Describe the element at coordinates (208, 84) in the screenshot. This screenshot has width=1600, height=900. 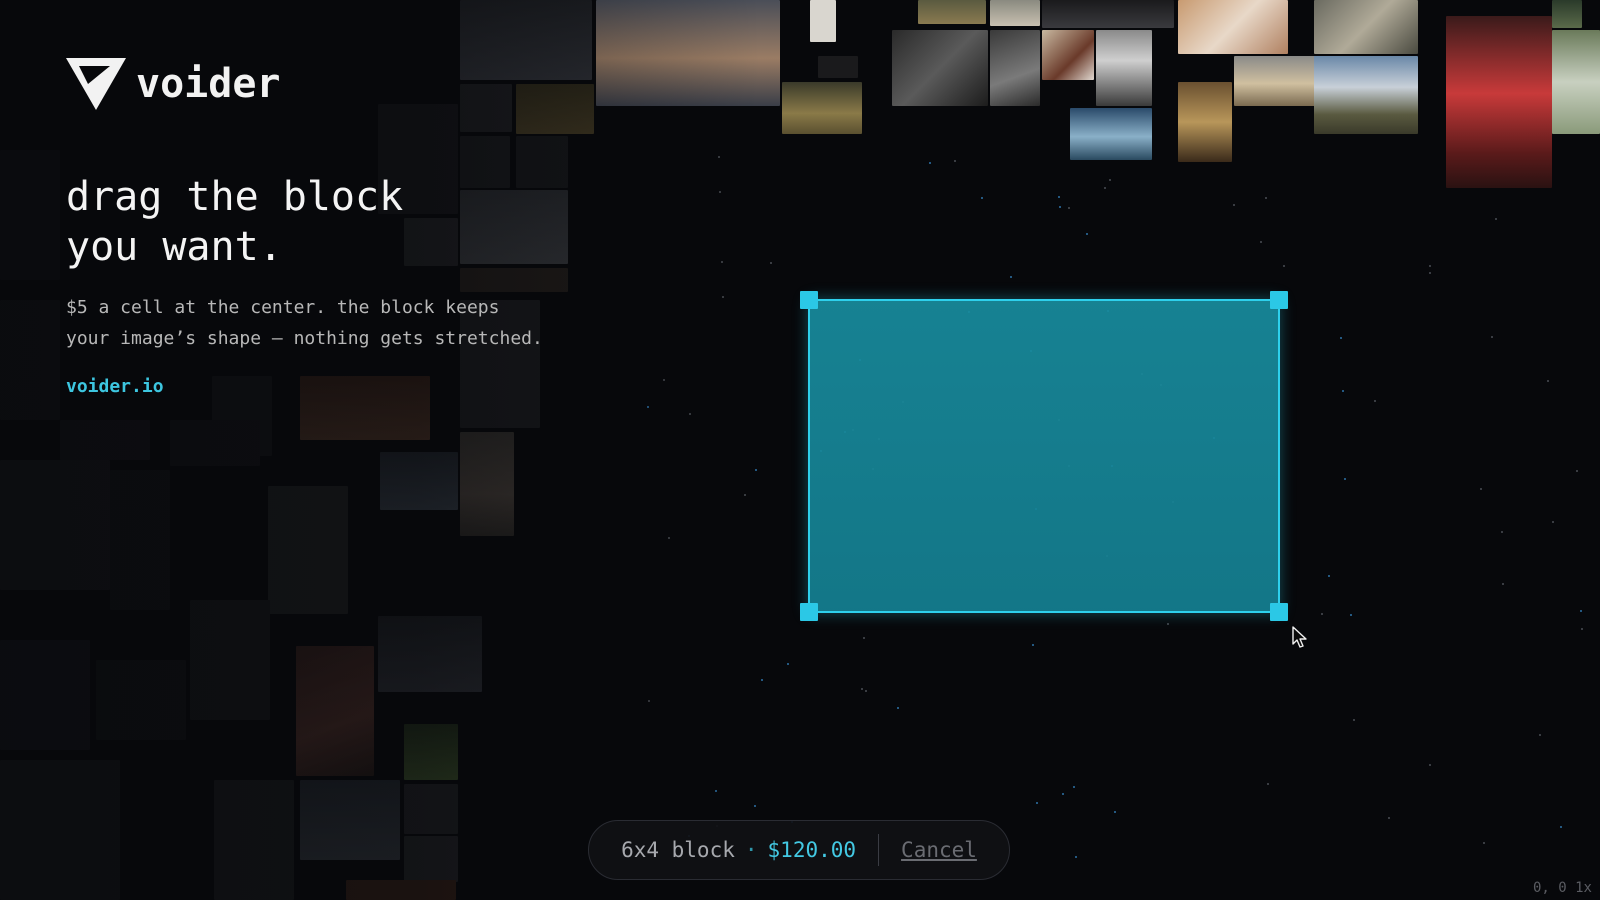
I see `brand-name: voider` at that location.